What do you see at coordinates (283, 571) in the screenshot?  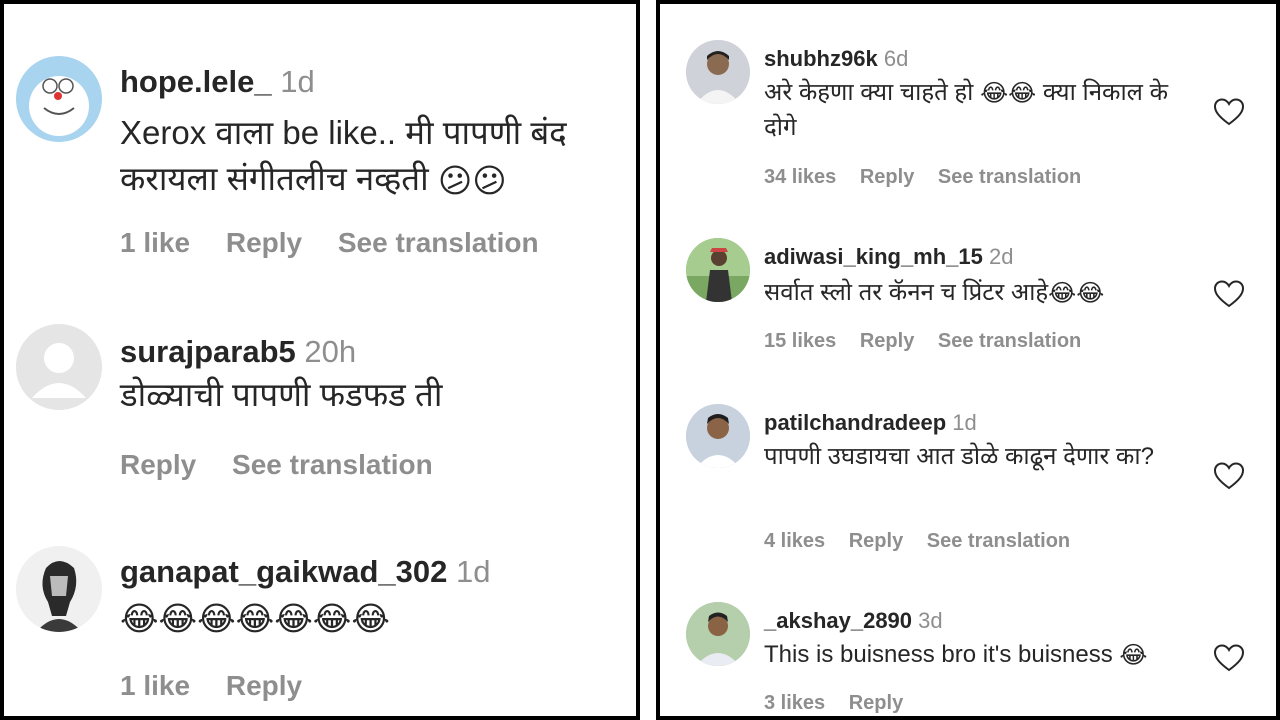 I see `comment-username: ganapat_gaikwad_302` at bounding box center [283, 571].